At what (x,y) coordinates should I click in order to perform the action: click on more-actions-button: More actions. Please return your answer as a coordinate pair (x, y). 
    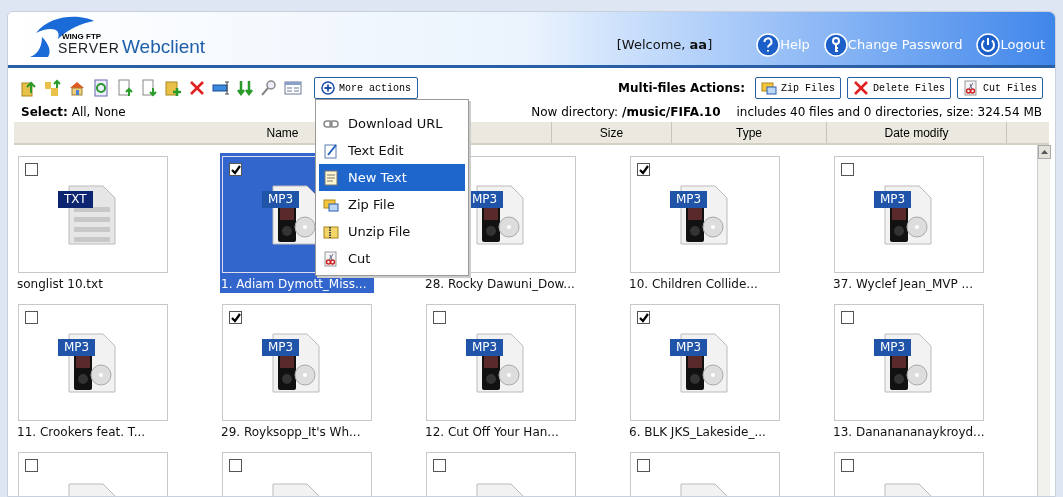
    Looking at the image, I should click on (366, 88).